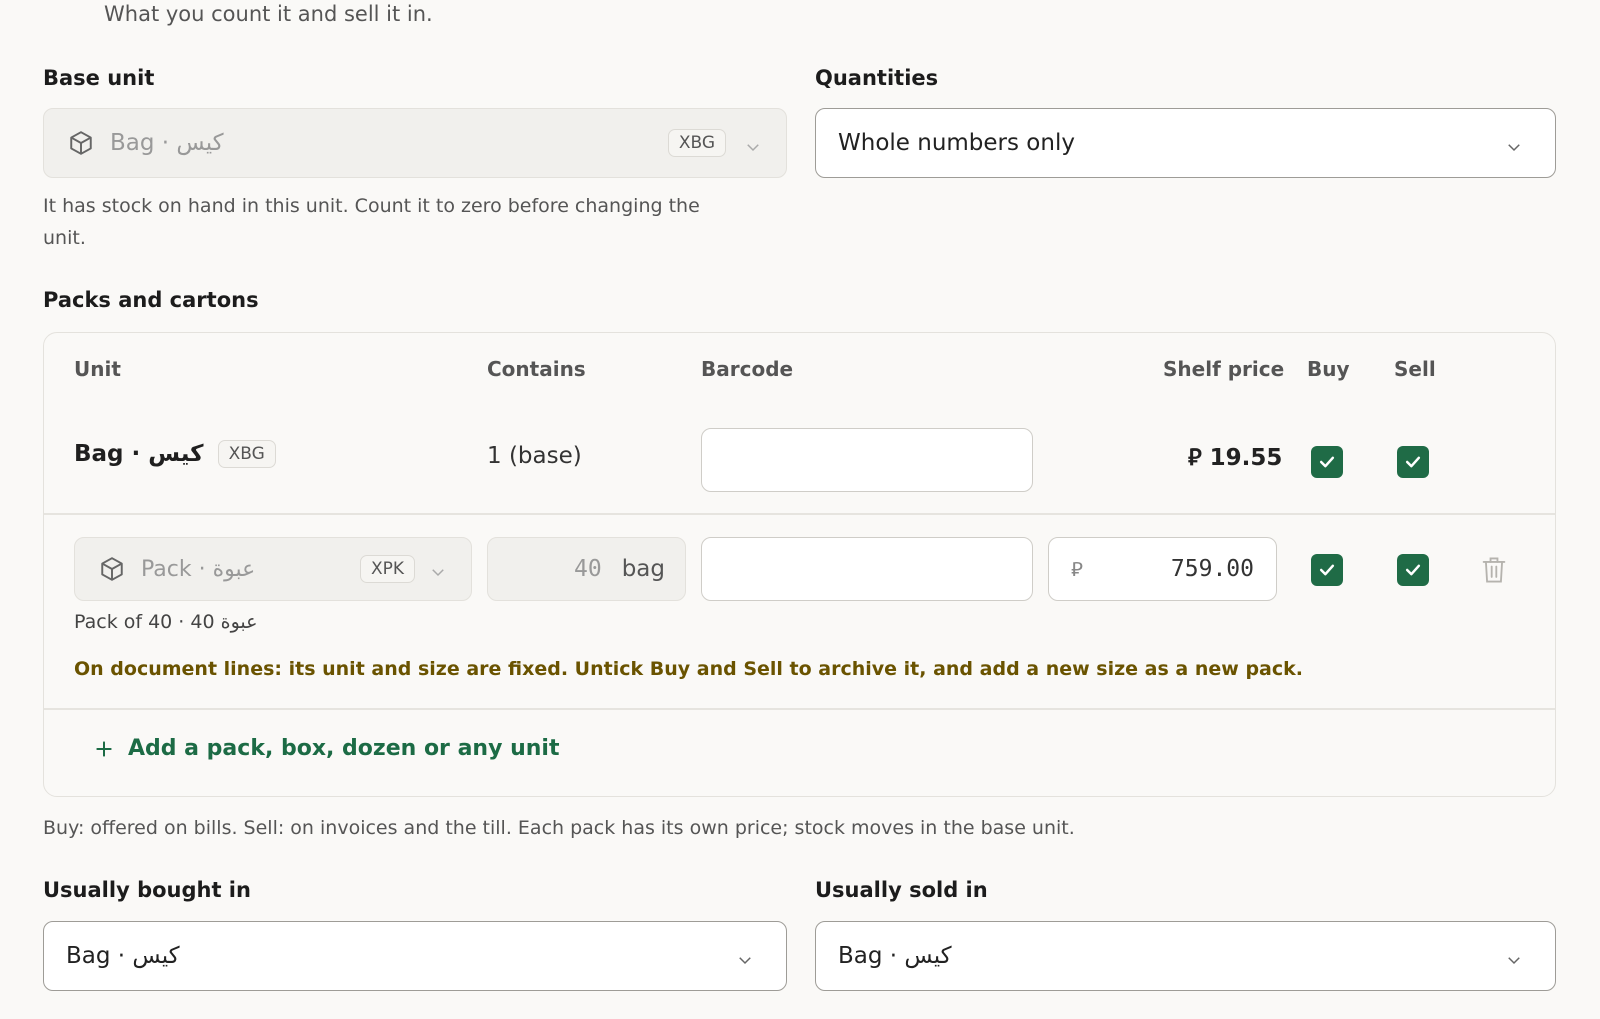 This screenshot has width=1600, height=1019. Describe the element at coordinates (273, 569) in the screenshot. I see `pack-row-unit-select: Pack · عبوة XPK` at that location.